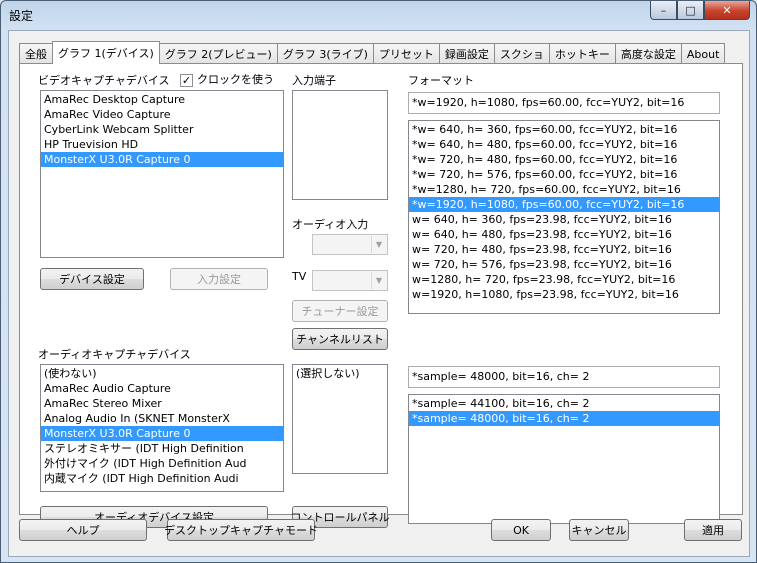  Describe the element at coordinates (325, 53) in the screenshot. I see `tab-3: グラフ 3(ライブ)` at that location.